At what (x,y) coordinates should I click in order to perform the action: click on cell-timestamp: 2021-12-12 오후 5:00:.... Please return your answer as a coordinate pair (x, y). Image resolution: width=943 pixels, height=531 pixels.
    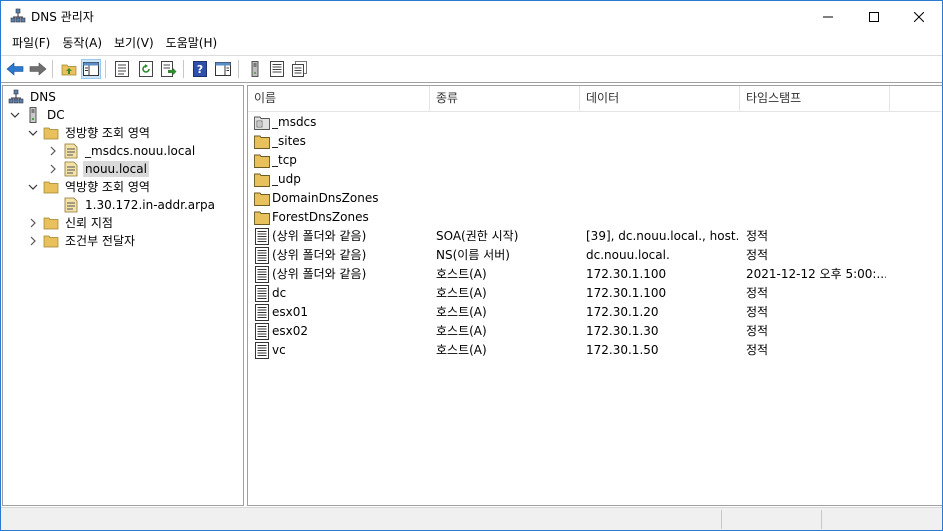
    Looking at the image, I should click on (816, 274).